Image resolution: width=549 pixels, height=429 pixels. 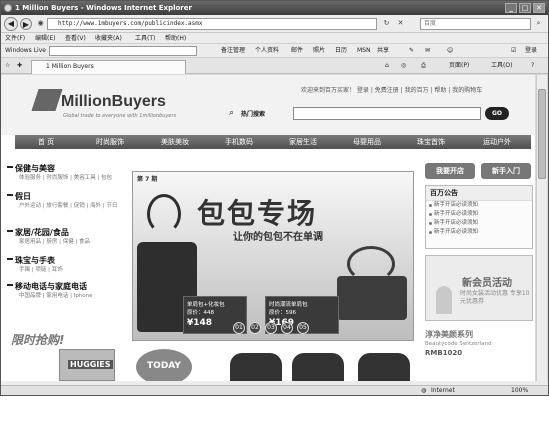 I want to click on huggies-product-image: HUGGIES, so click(x=87, y=365).